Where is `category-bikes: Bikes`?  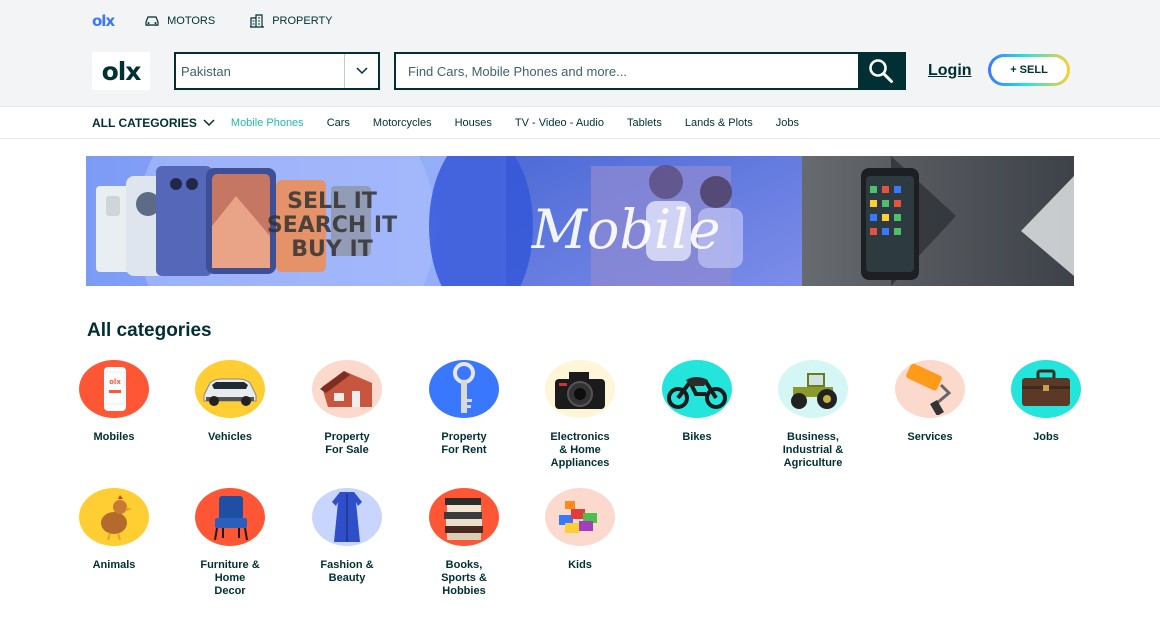 category-bikes: Bikes is located at coordinates (697, 402).